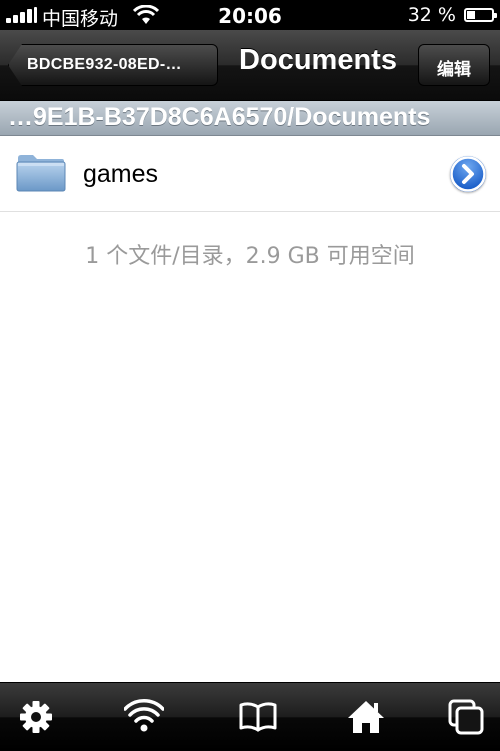 The image size is (500, 751). I want to click on chevron-right-icon, so click(468, 174).